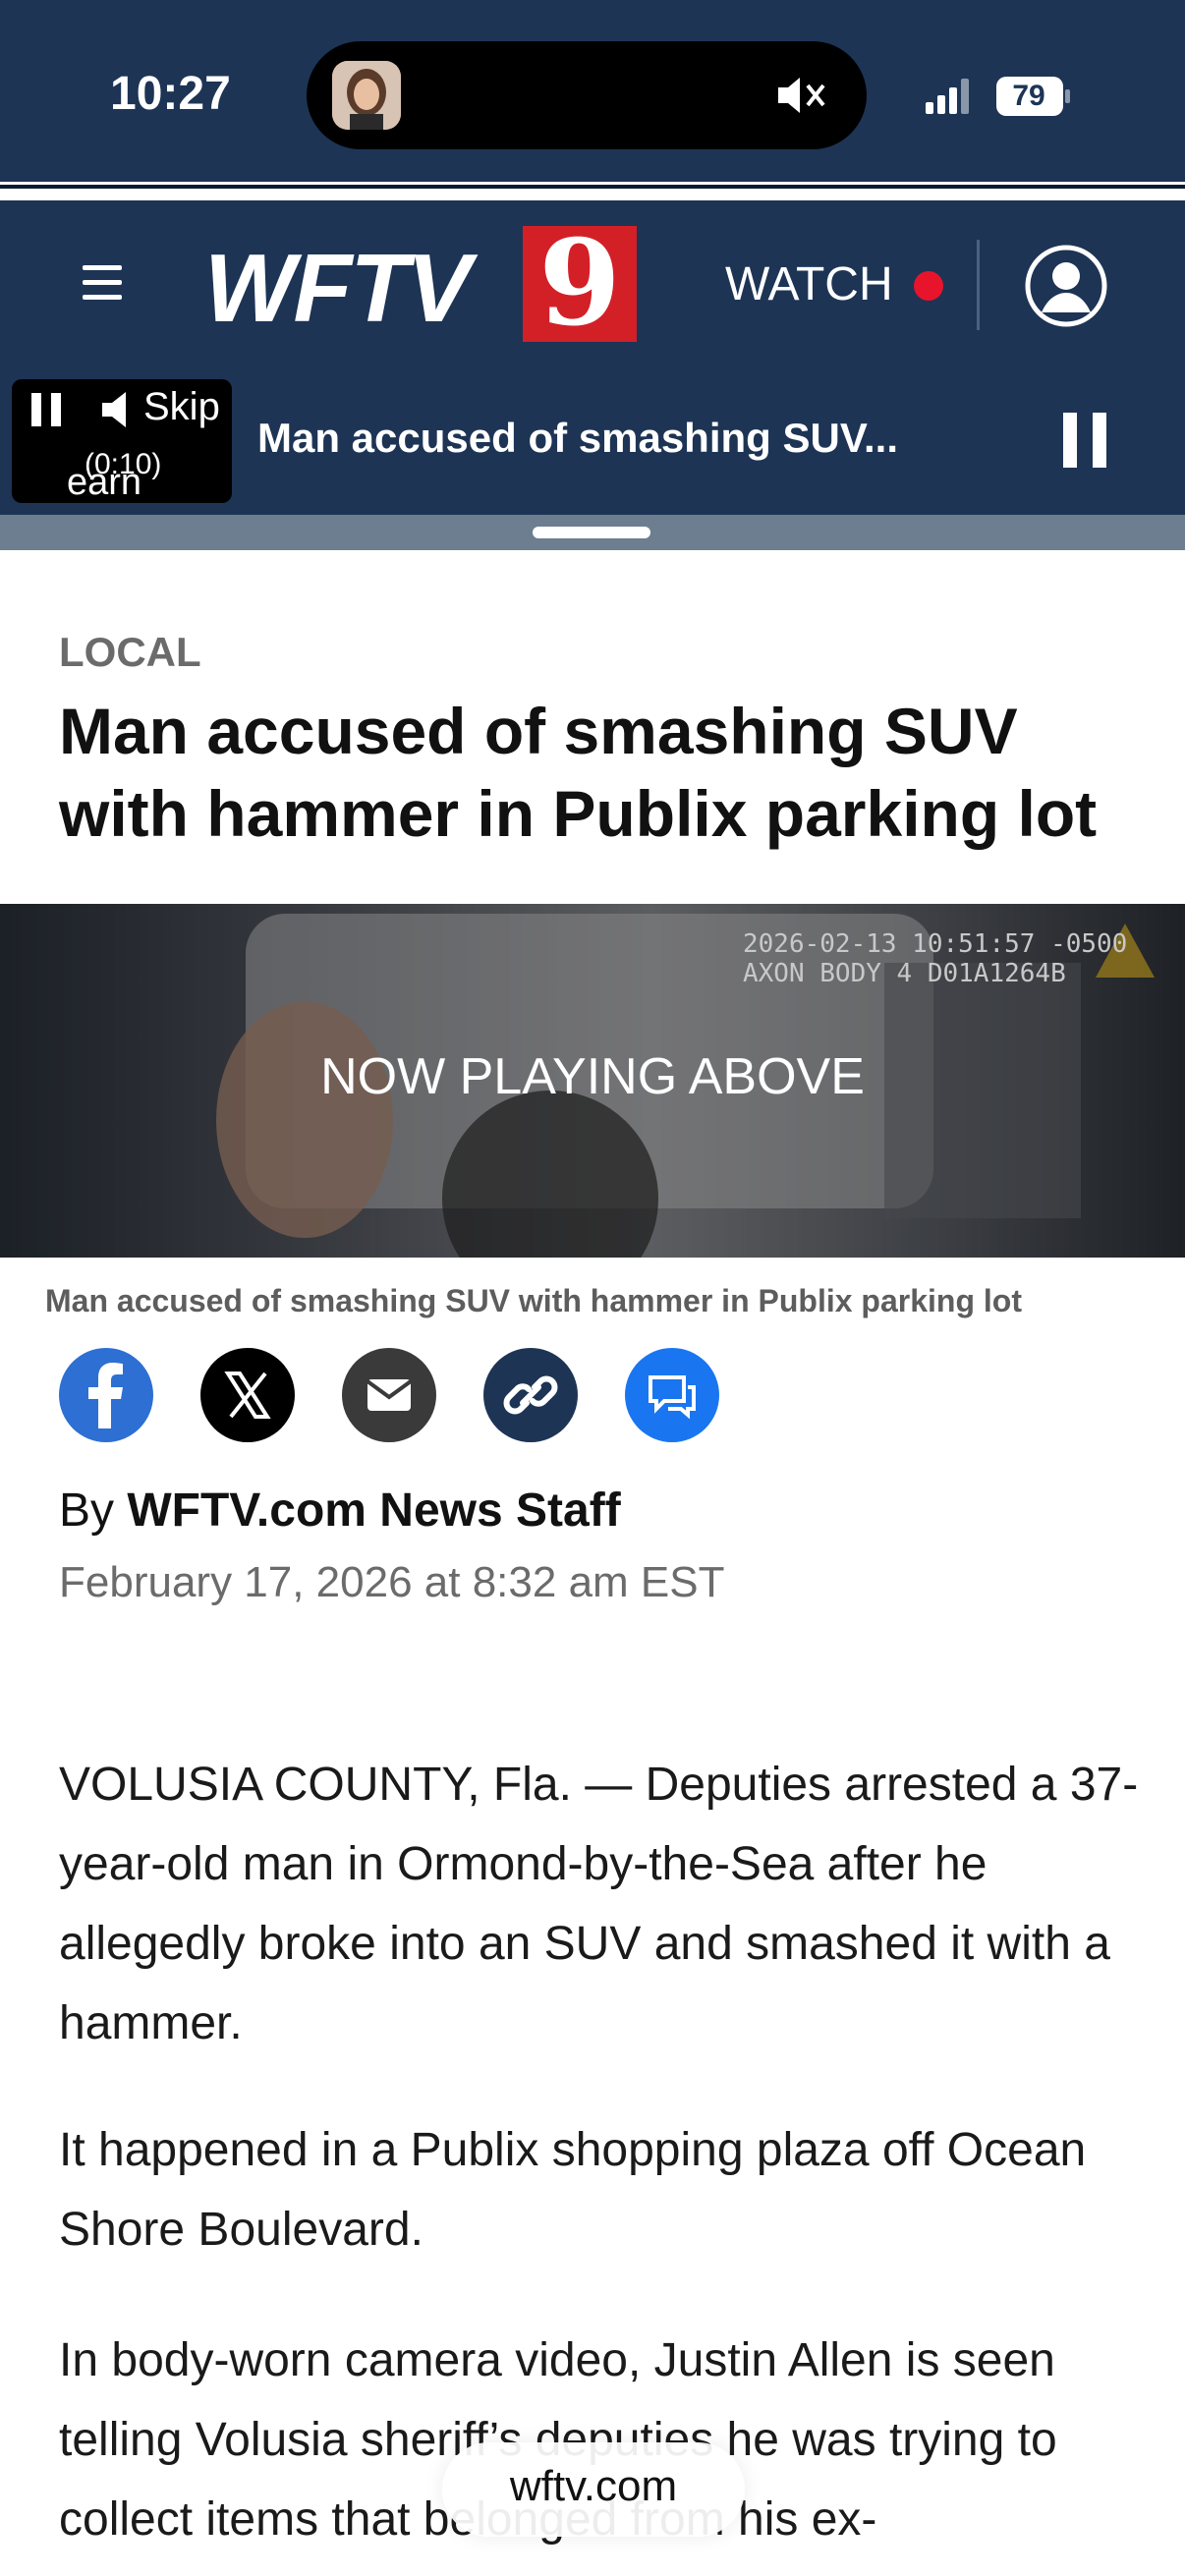 This screenshot has height=2576, width=1185. Describe the element at coordinates (594, 2486) in the screenshot. I see `browser-url: wftv.com` at that location.